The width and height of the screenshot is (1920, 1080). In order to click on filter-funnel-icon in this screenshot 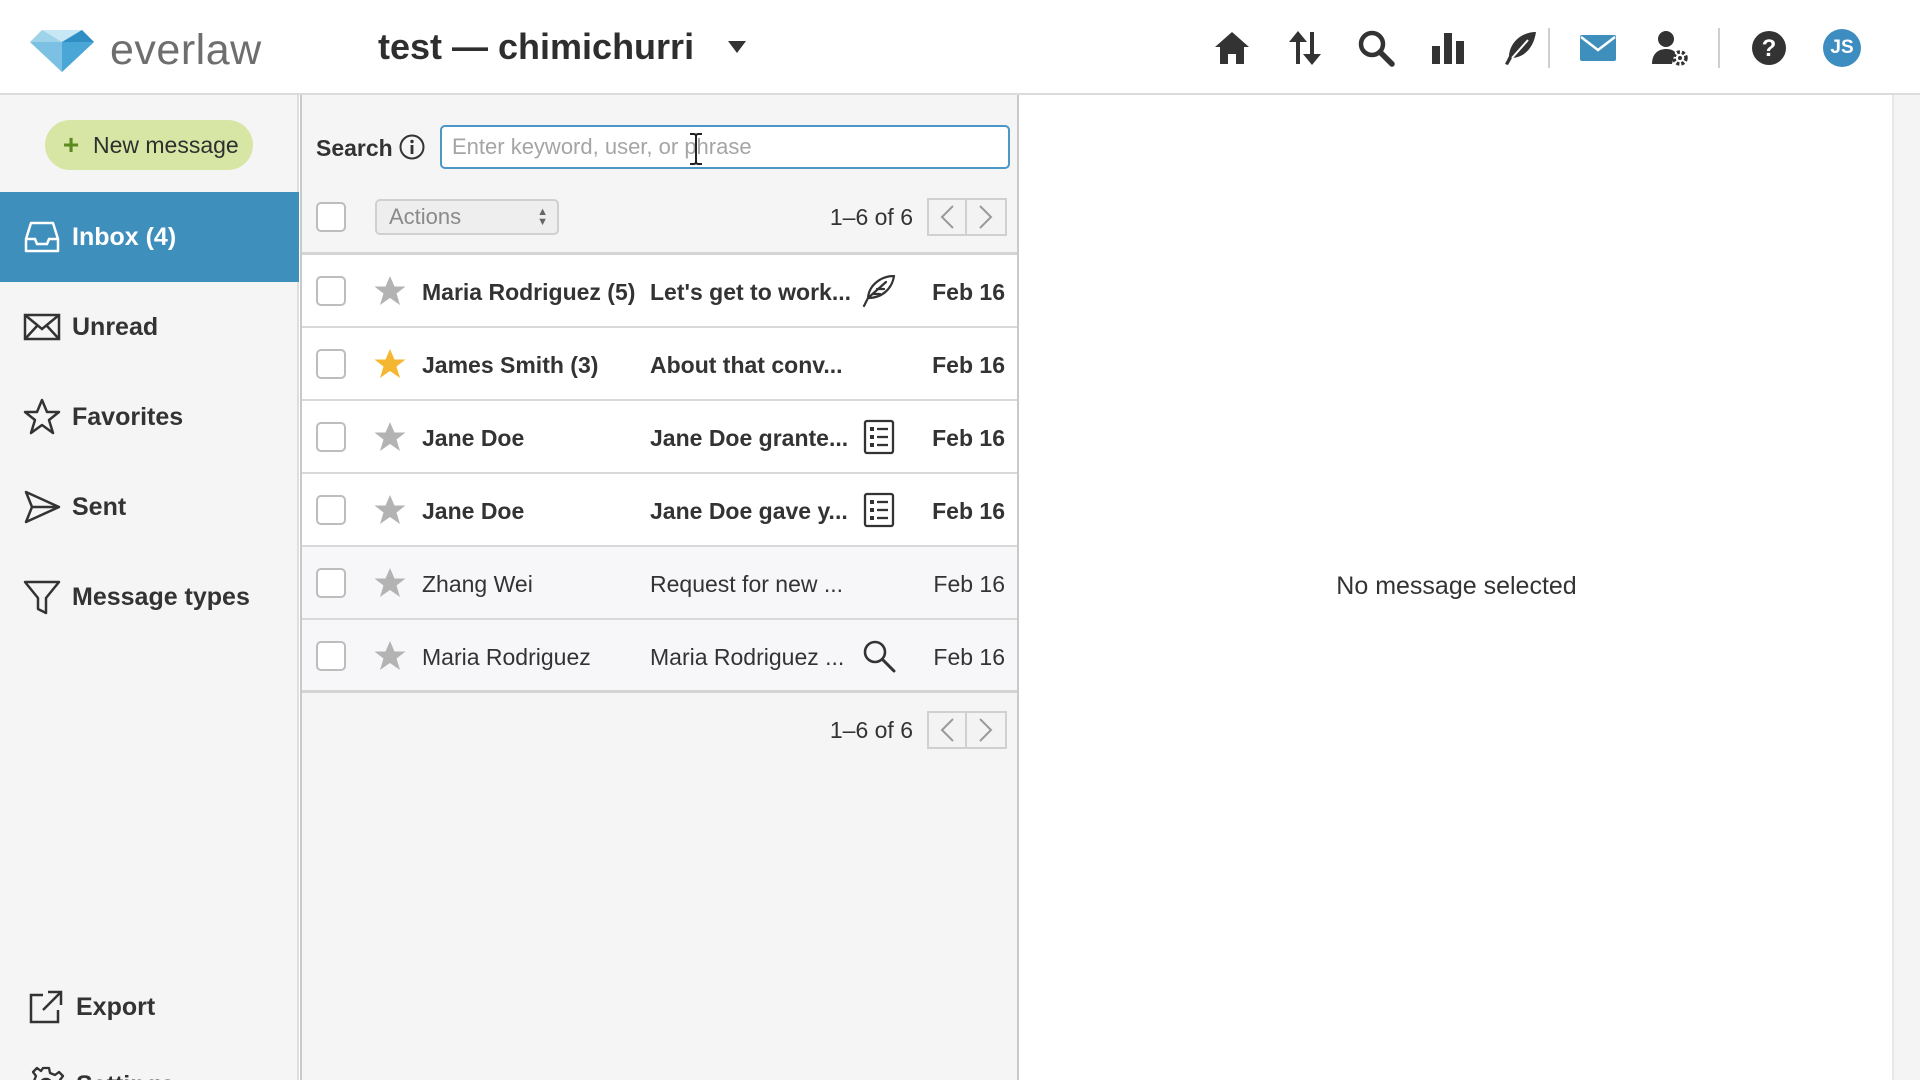, I will do `click(42, 597)`.